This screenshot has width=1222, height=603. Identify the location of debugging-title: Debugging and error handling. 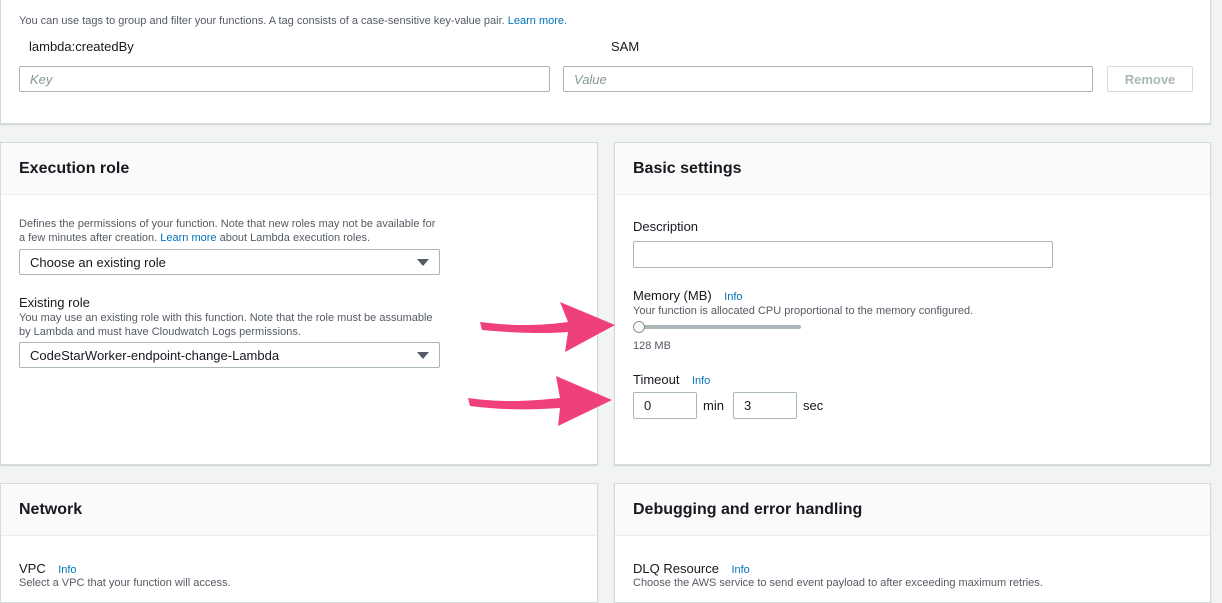
(748, 509).